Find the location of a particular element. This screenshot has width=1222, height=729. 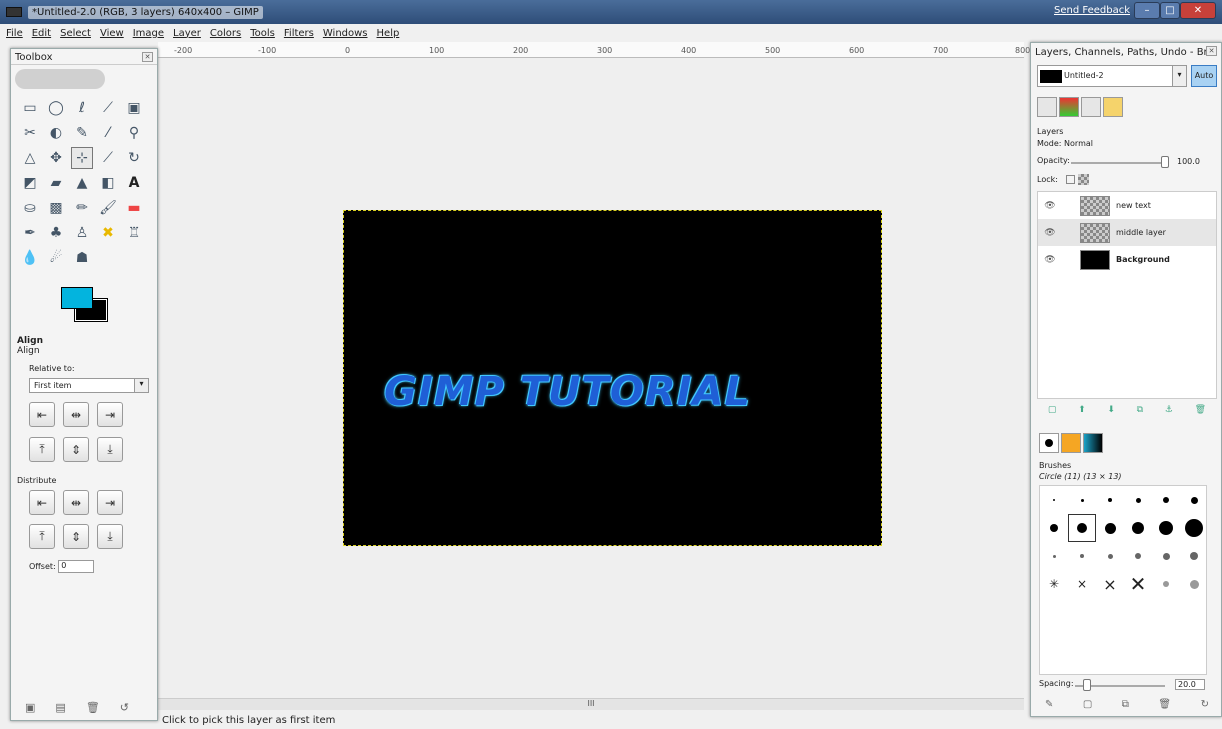

paths-icon: ✎ is located at coordinates (82, 133).